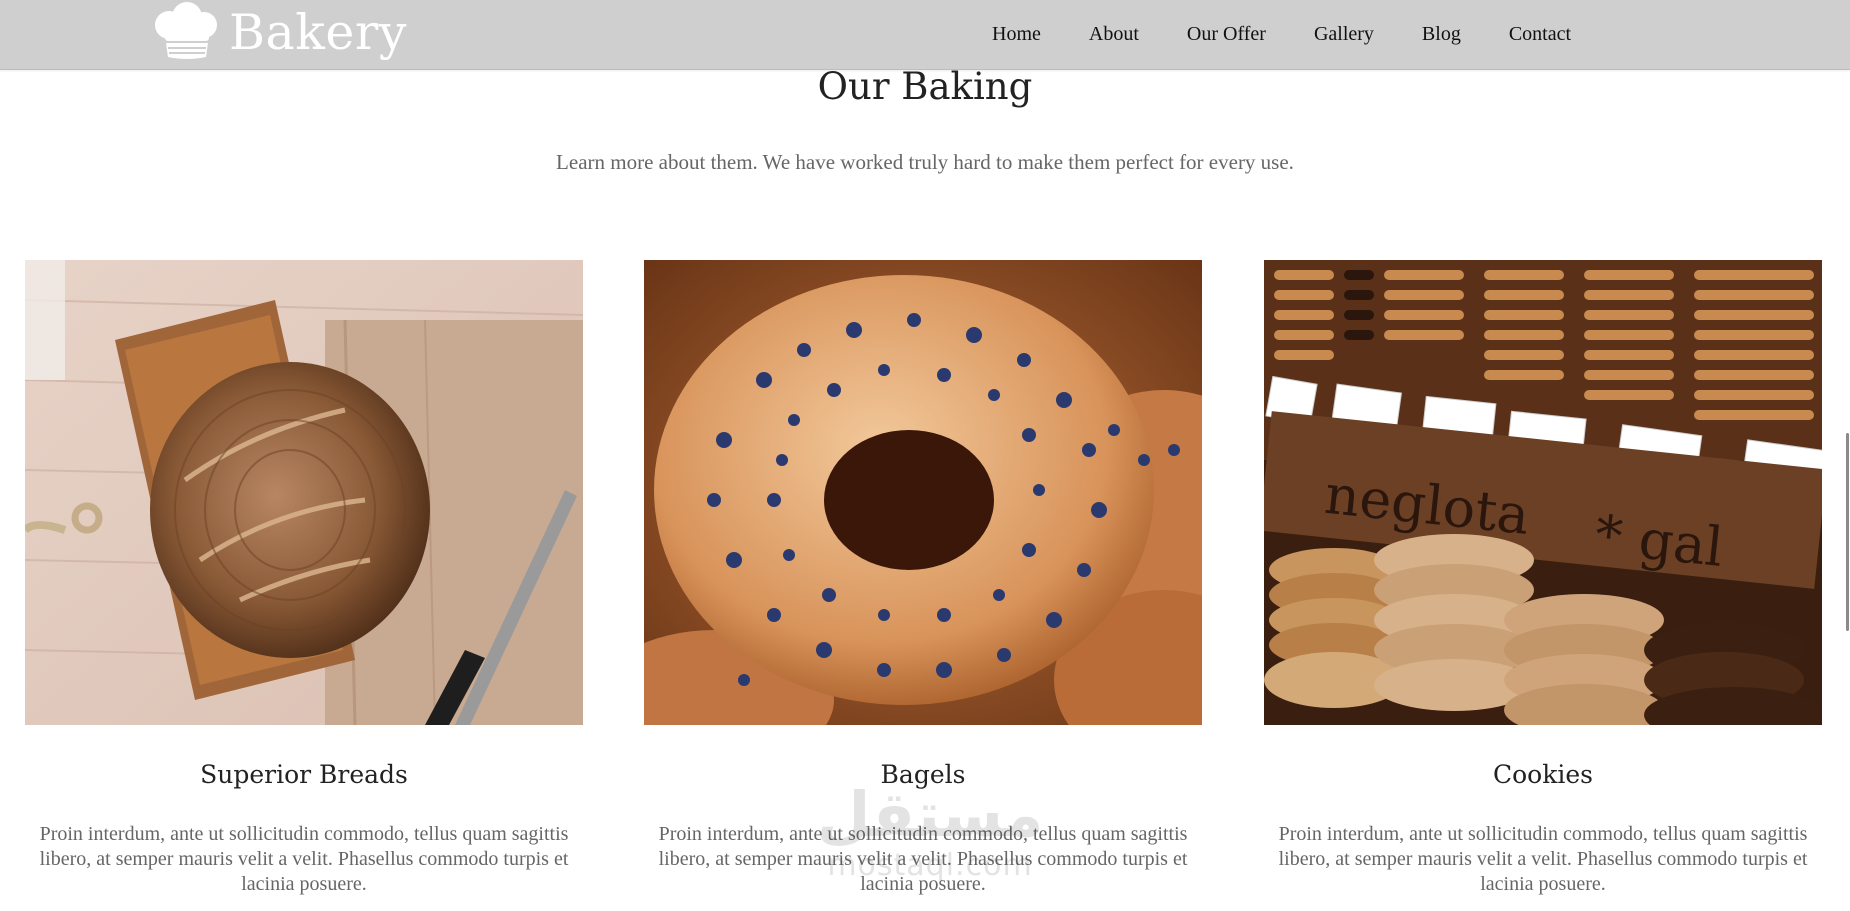 The width and height of the screenshot is (1850, 911). What do you see at coordinates (1441, 34) in the screenshot?
I see `nav-blog: Blog` at bounding box center [1441, 34].